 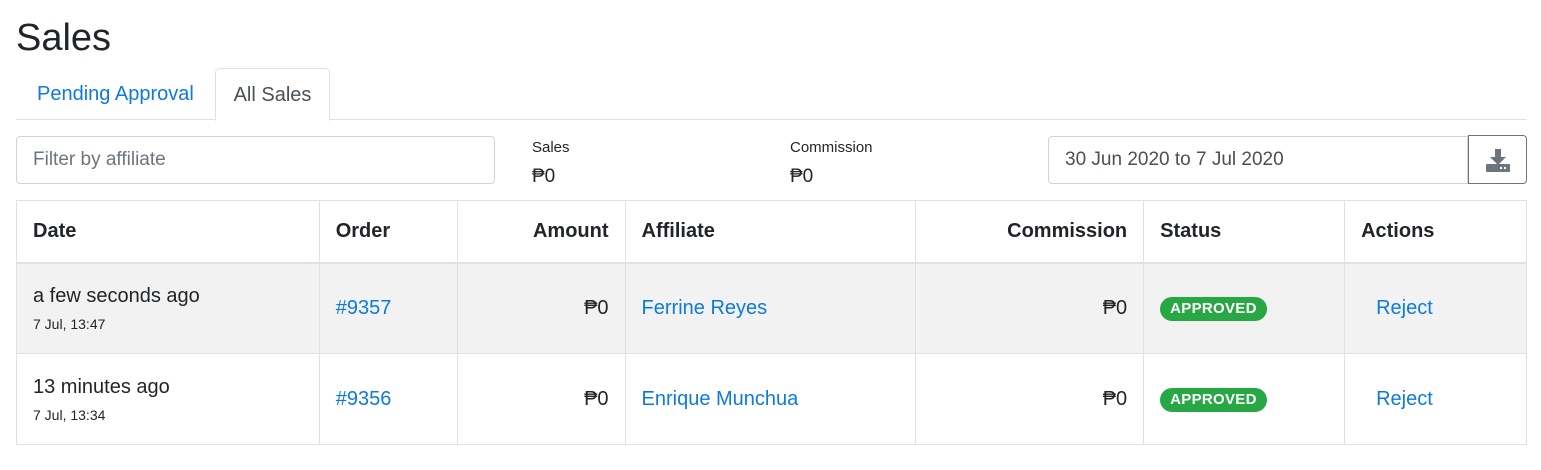 What do you see at coordinates (388, 232) in the screenshot?
I see `column-header-order: Order` at bounding box center [388, 232].